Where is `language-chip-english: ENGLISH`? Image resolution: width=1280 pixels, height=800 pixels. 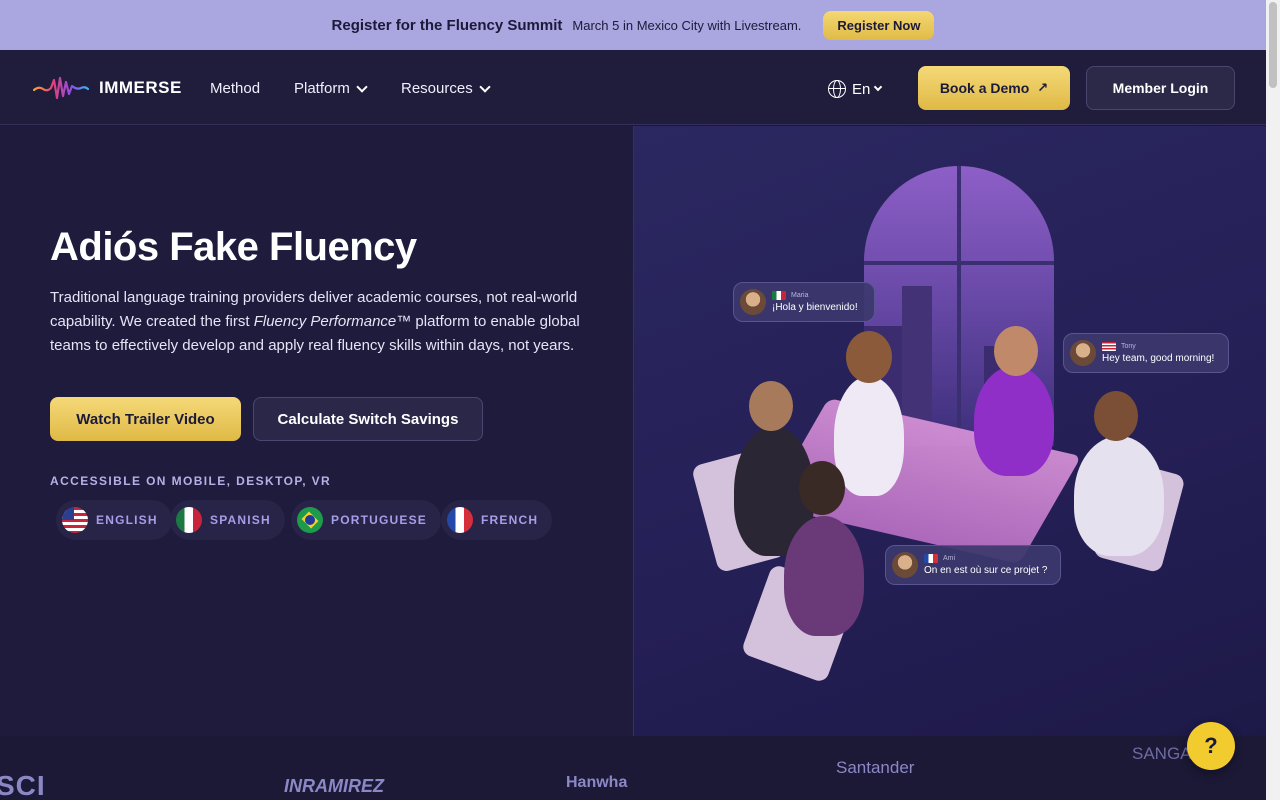 language-chip-english: ENGLISH is located at coordinates (114, 520).